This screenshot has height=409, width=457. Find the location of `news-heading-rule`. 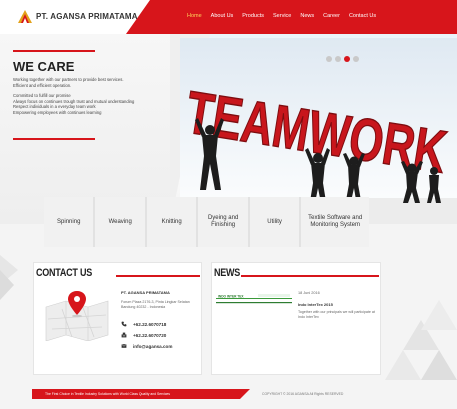

news-heading-rule is located at coordinates (310, 276).